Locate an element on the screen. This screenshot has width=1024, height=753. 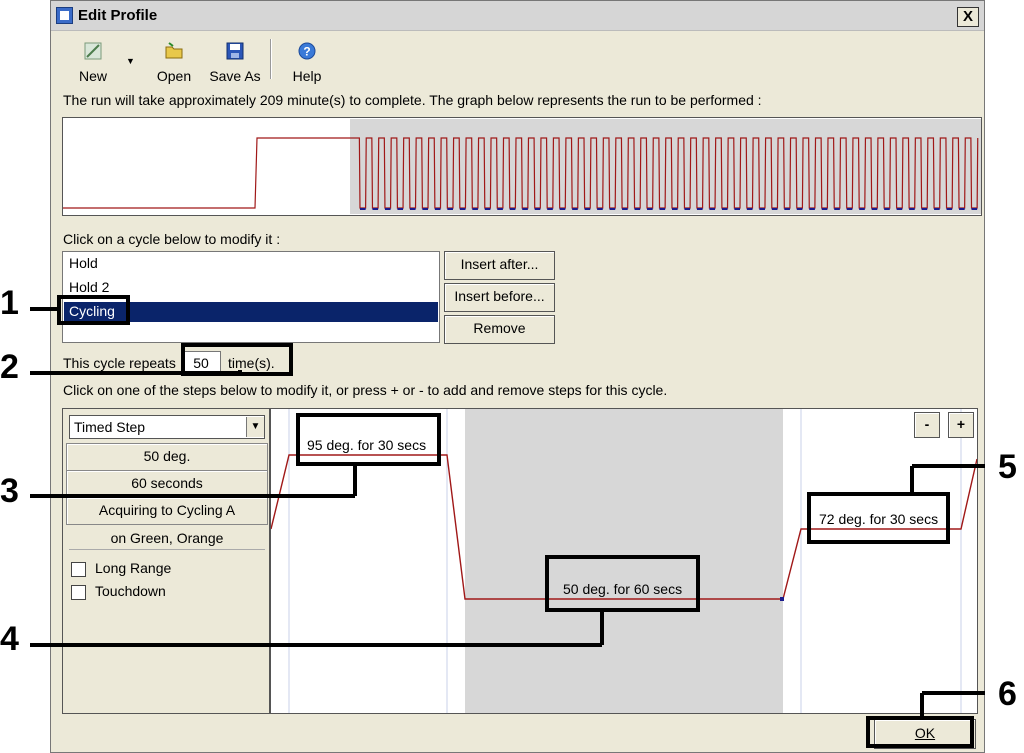
run-overview-graph is located at coordinates (522, 166).